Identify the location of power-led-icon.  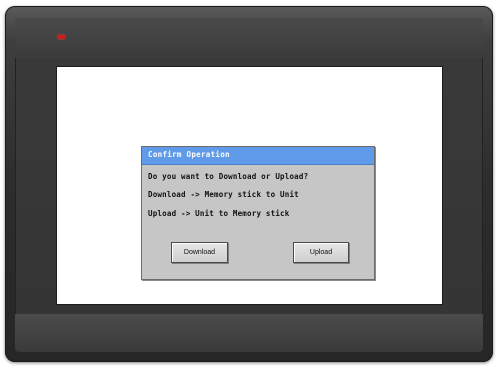
(61, 37).